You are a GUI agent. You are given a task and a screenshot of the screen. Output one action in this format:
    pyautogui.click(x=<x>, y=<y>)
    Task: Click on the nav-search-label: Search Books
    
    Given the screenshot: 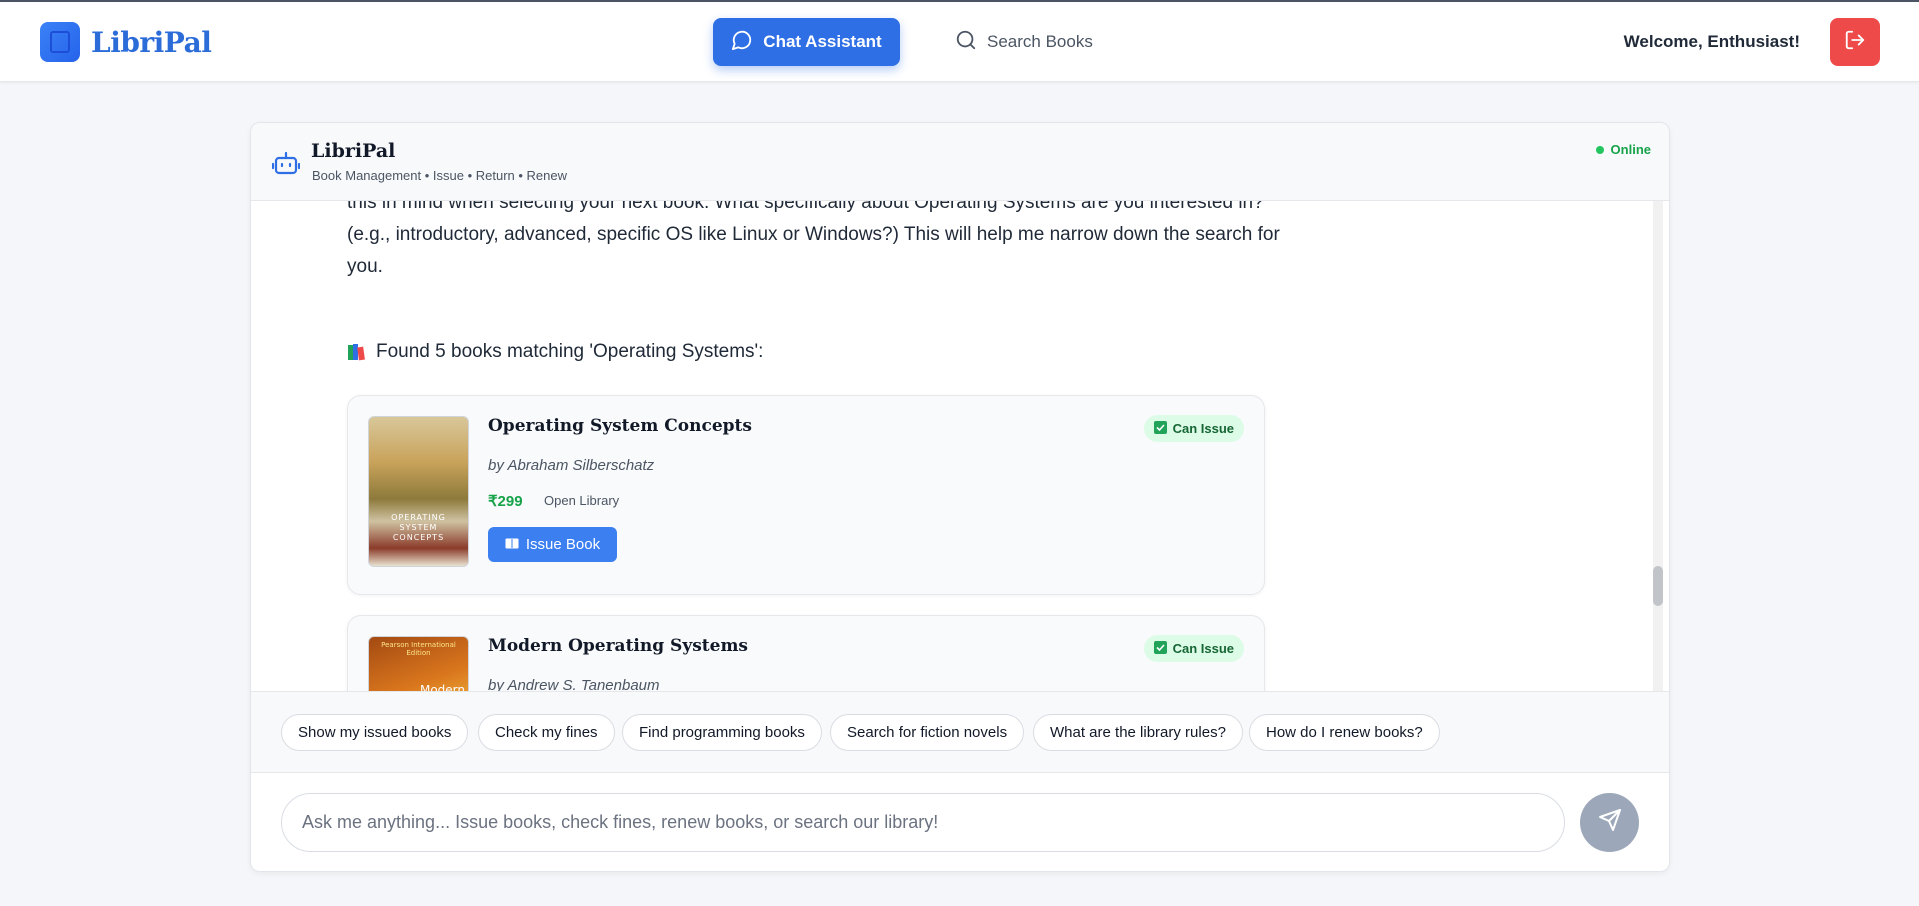 What is the action you would take?
    pyautogui.click(x=1040, y=41)
    